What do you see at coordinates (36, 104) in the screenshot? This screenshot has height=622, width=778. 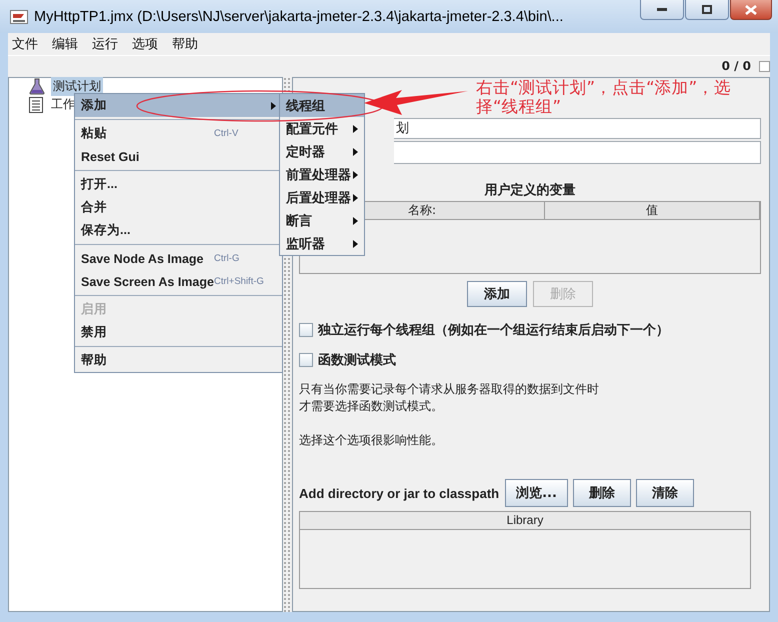 I see `clipboard-icon` at bounding box center [36, 104].